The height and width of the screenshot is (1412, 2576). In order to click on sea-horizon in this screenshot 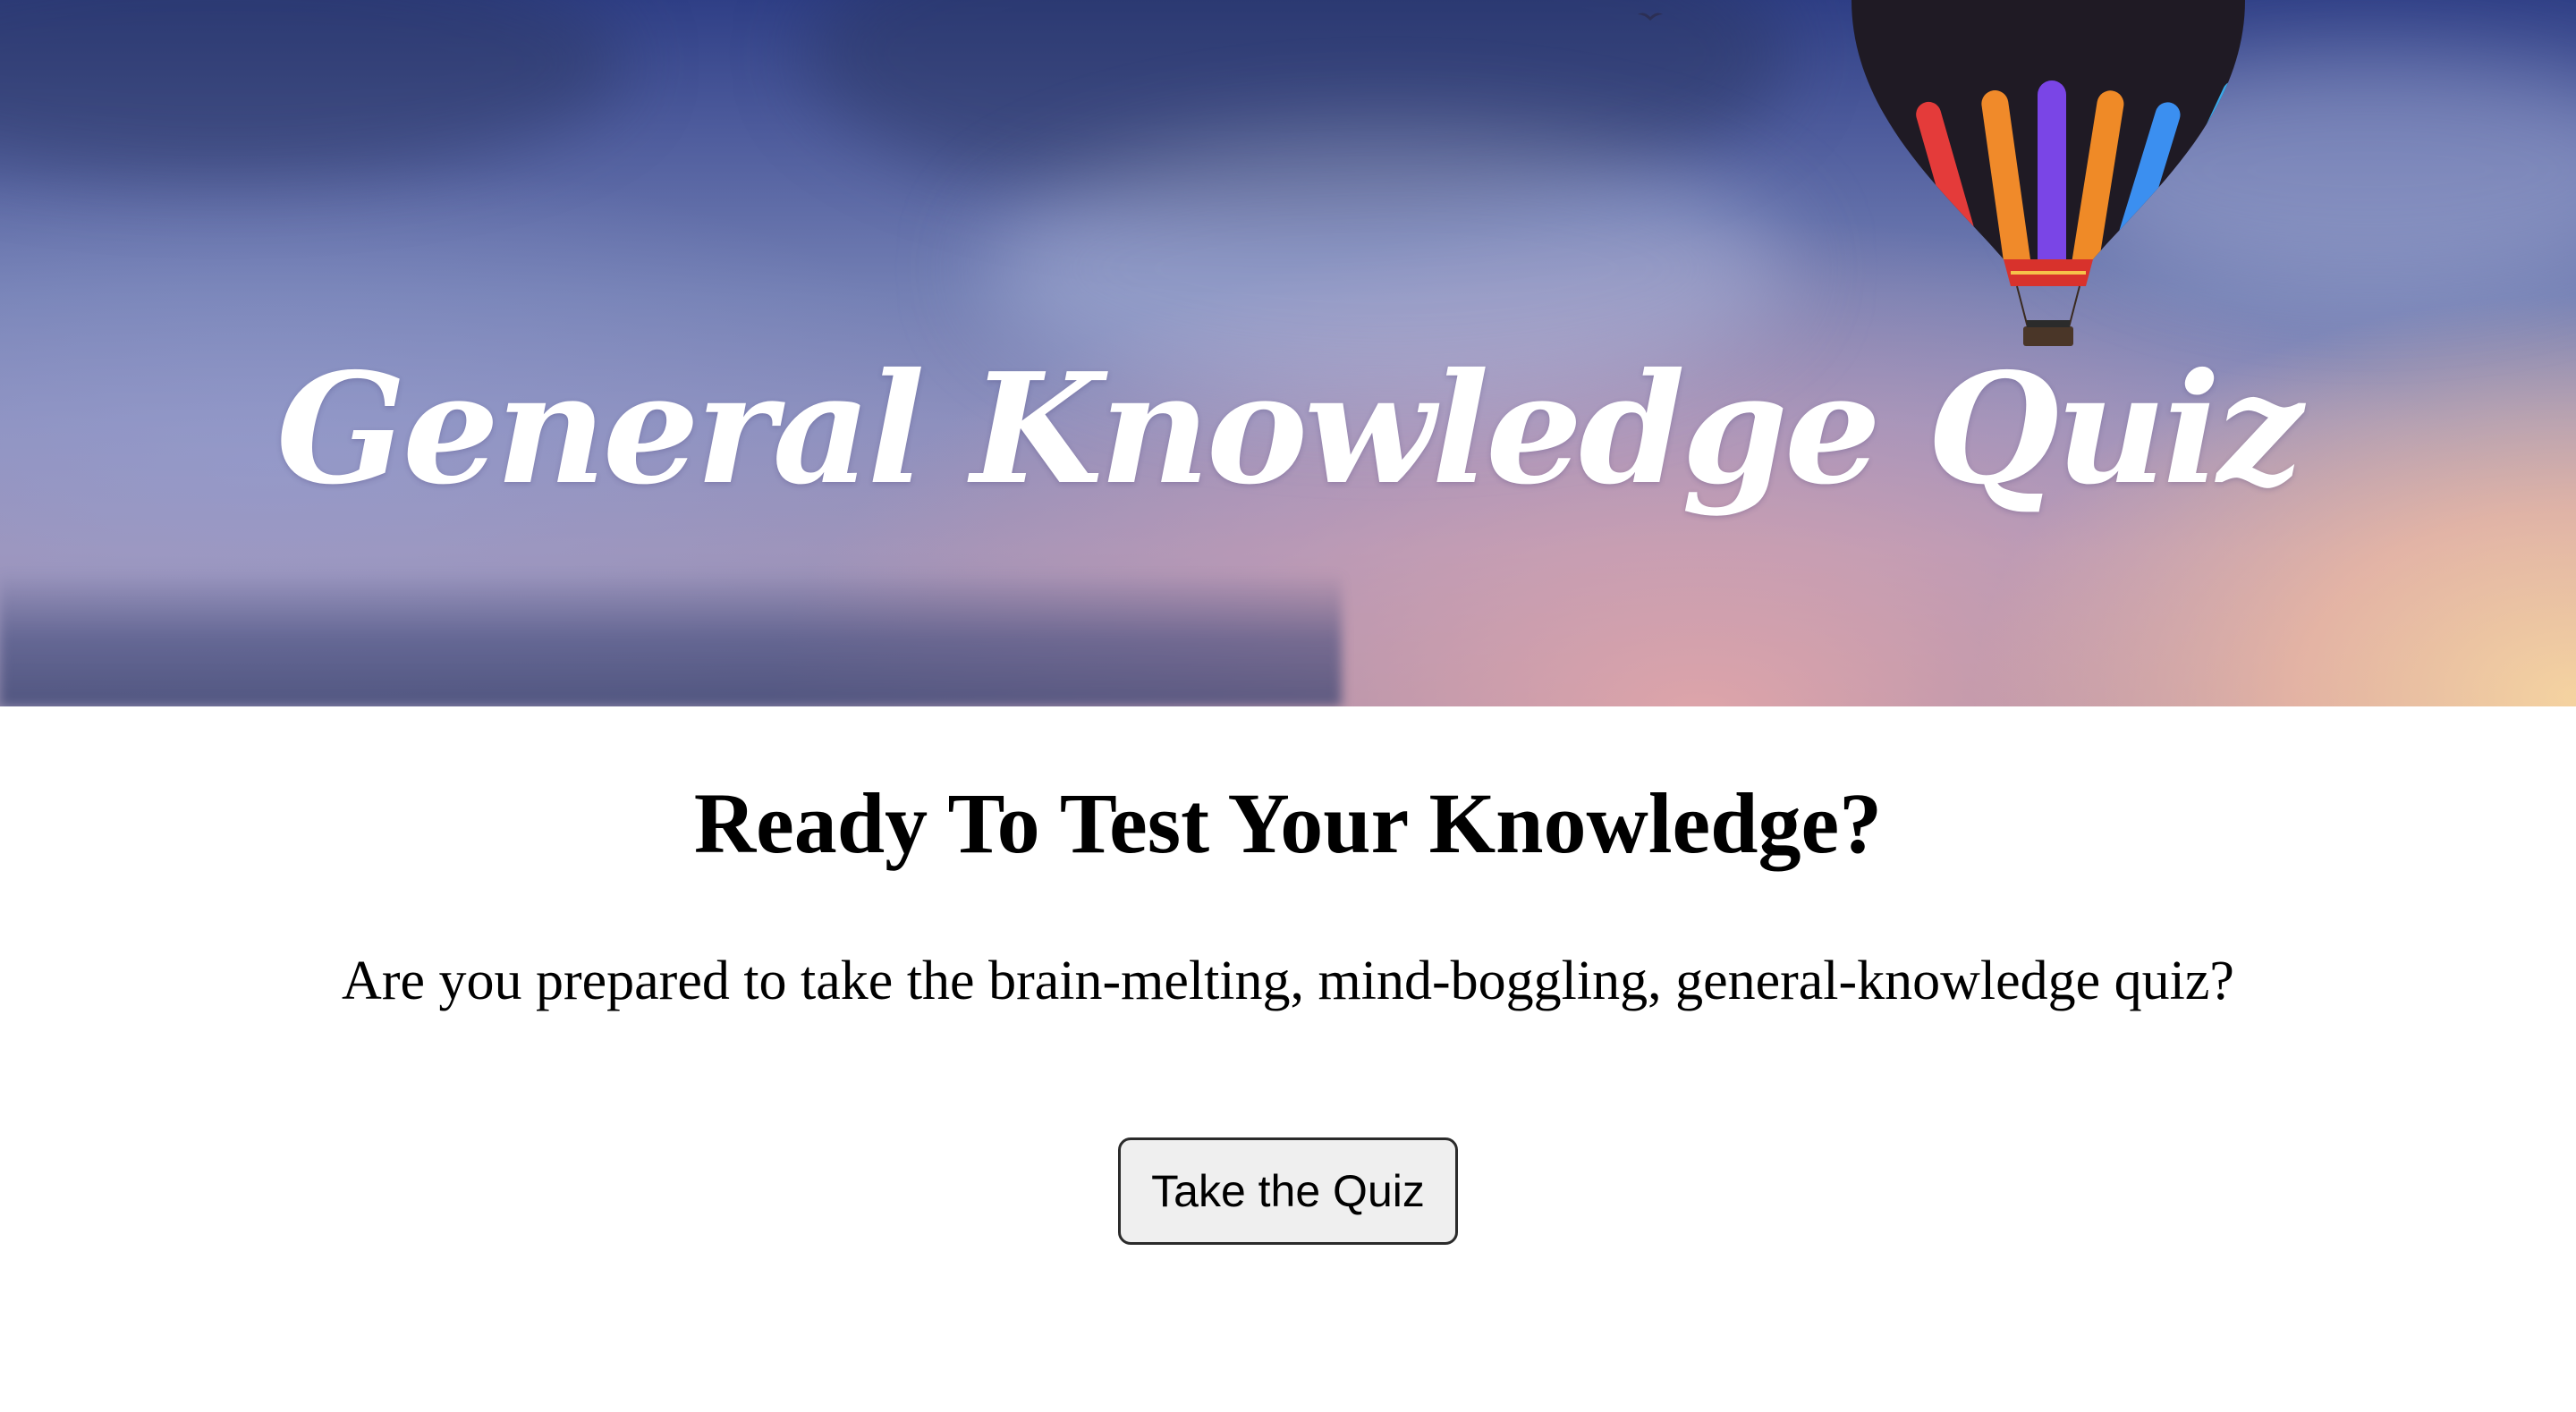, I will do `click(671, 639)`.